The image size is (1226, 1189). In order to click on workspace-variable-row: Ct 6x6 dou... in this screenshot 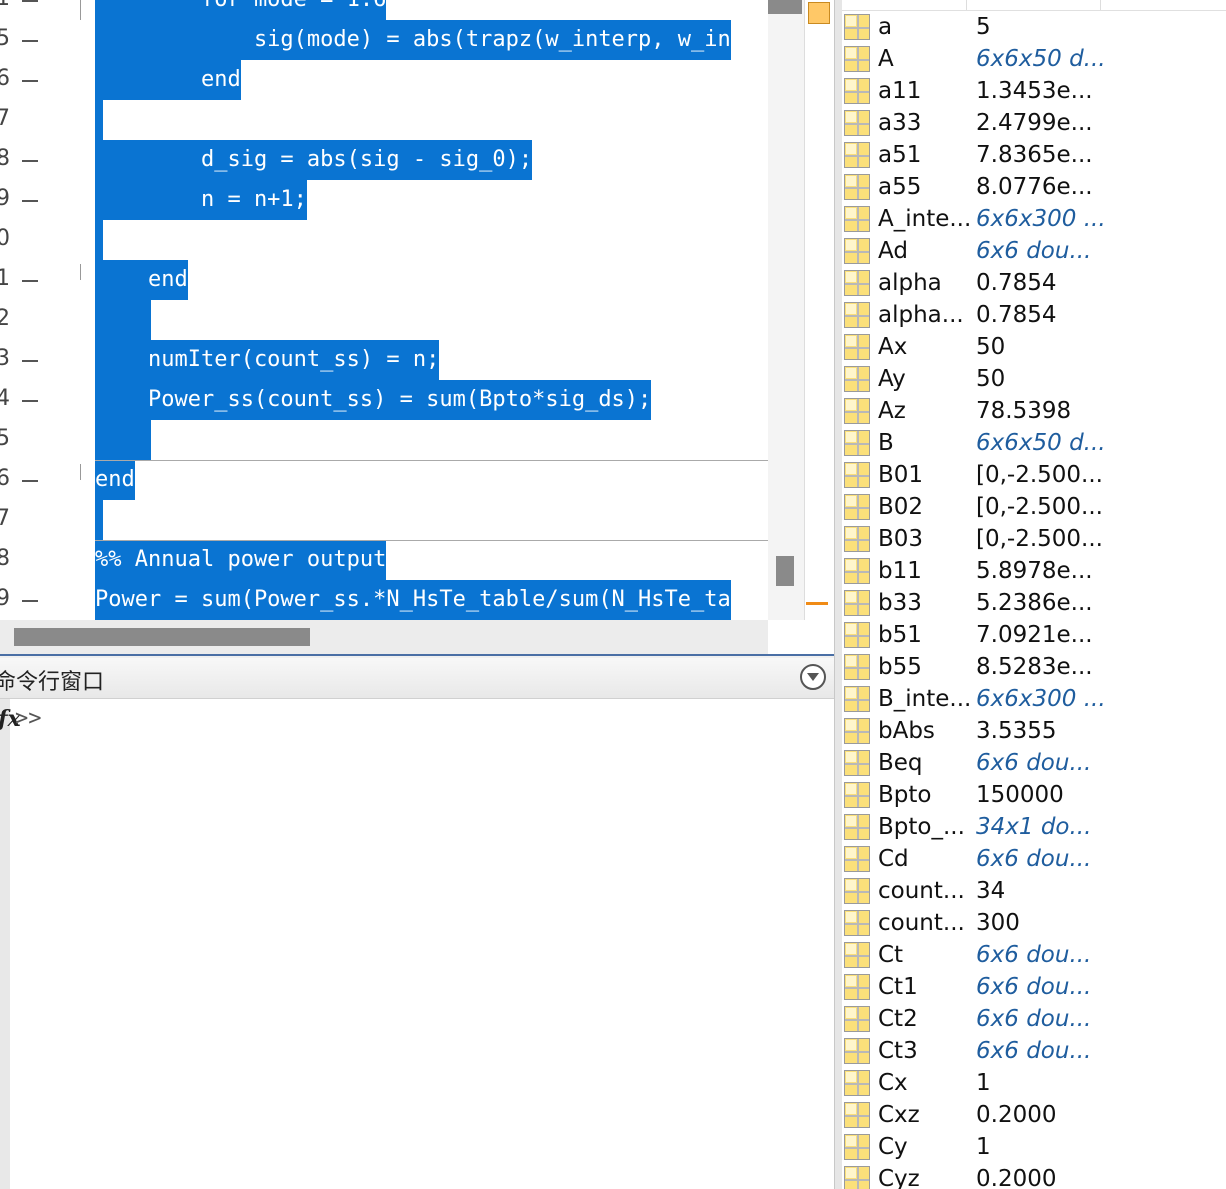, I will do `click(1034, 955)`.